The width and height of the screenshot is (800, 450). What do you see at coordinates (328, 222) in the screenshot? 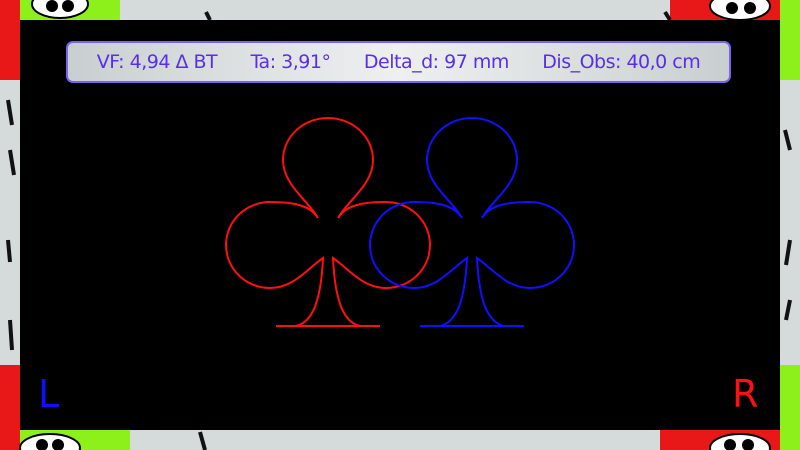
I see `red-club-shape` at bounding box center [328, 222].